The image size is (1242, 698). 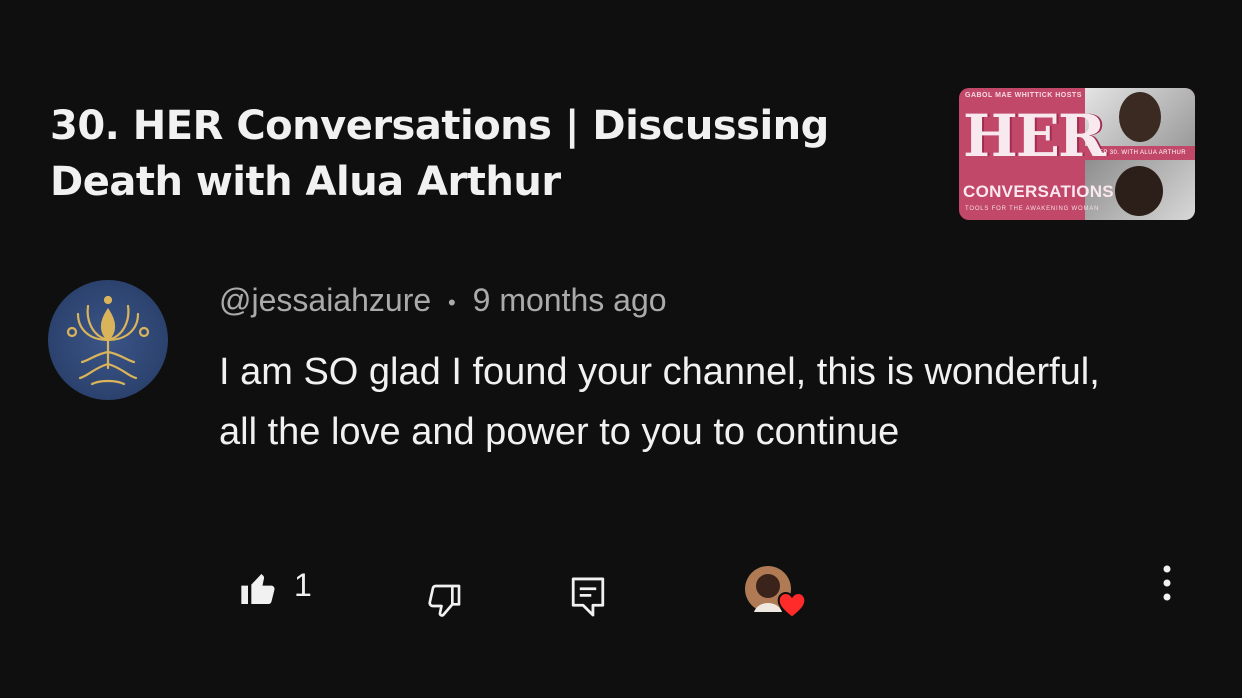 What do you see at coordinates (443, 301) in the screenshot?
I see `comment-header: @jessaiahzure • 9 months ago` at bounding box center [443, 301].